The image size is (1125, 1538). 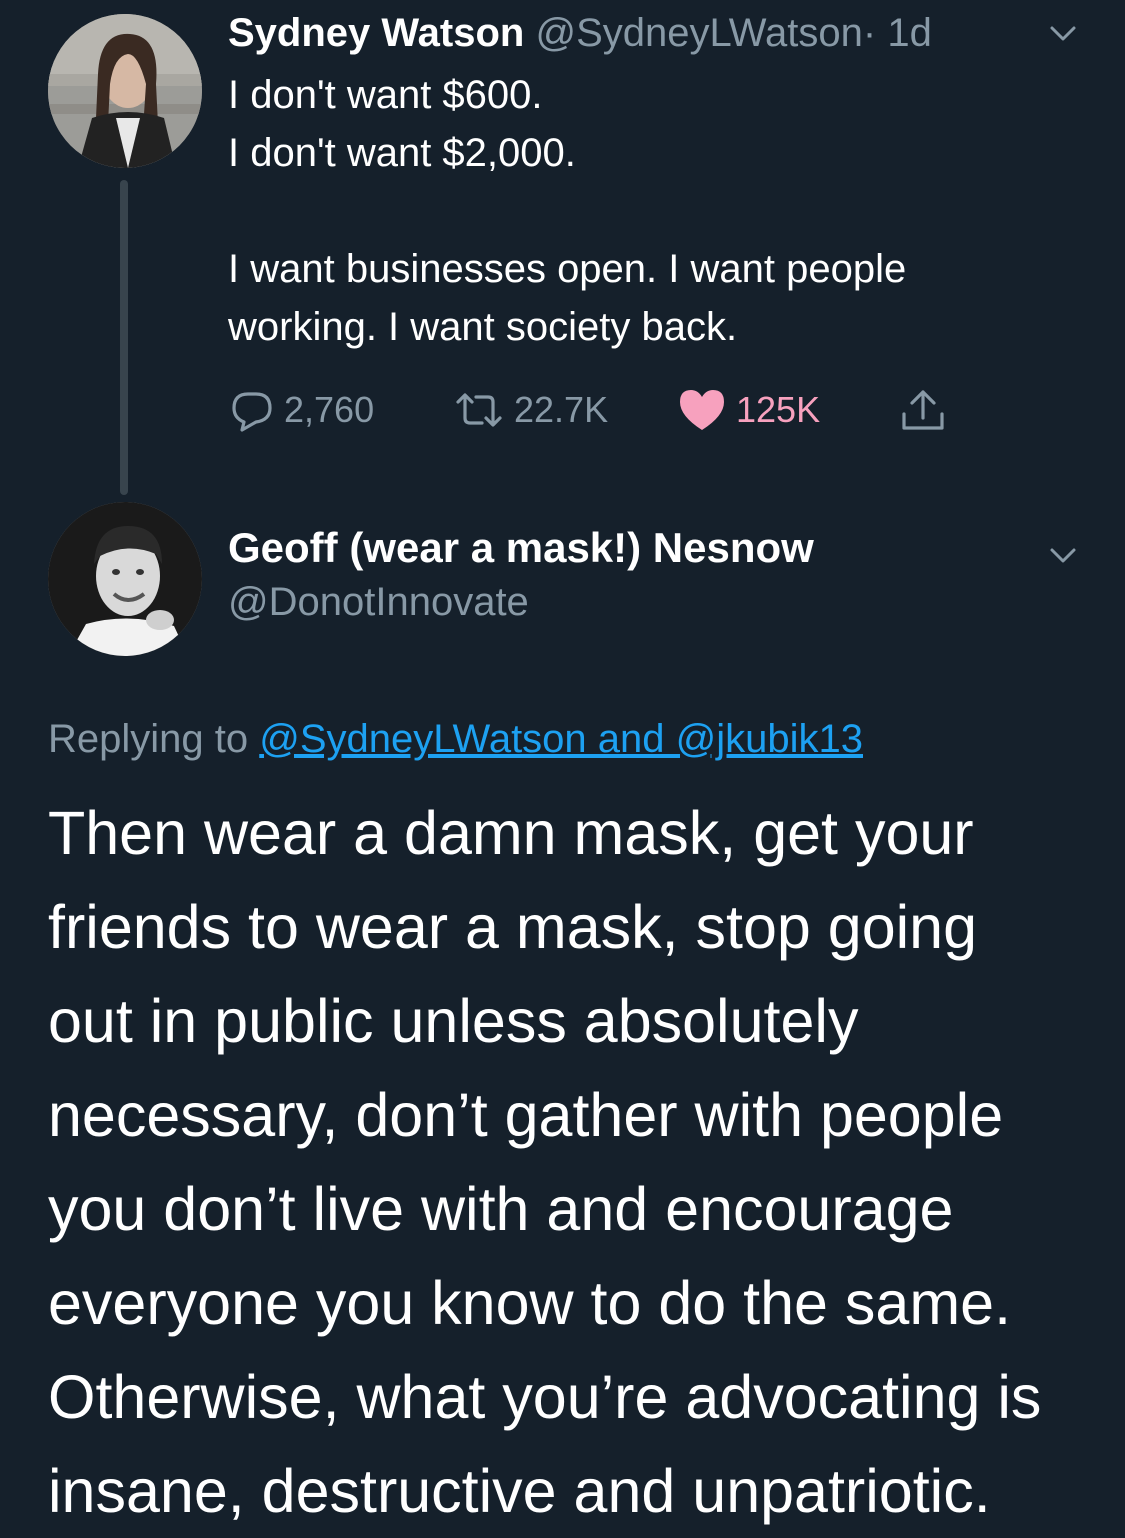 I want to click on replying-prefix: Replying to, so click(x=148, y=739).